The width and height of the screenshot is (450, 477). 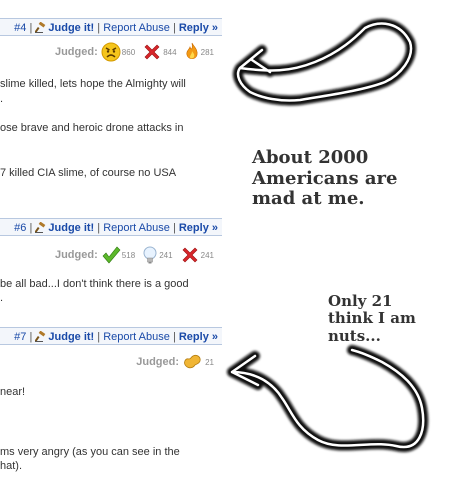 What do you see at coordinates (308, 199) in the screenshot?
I see `caption-line: mad at me.` at bounding box center [308, 199].